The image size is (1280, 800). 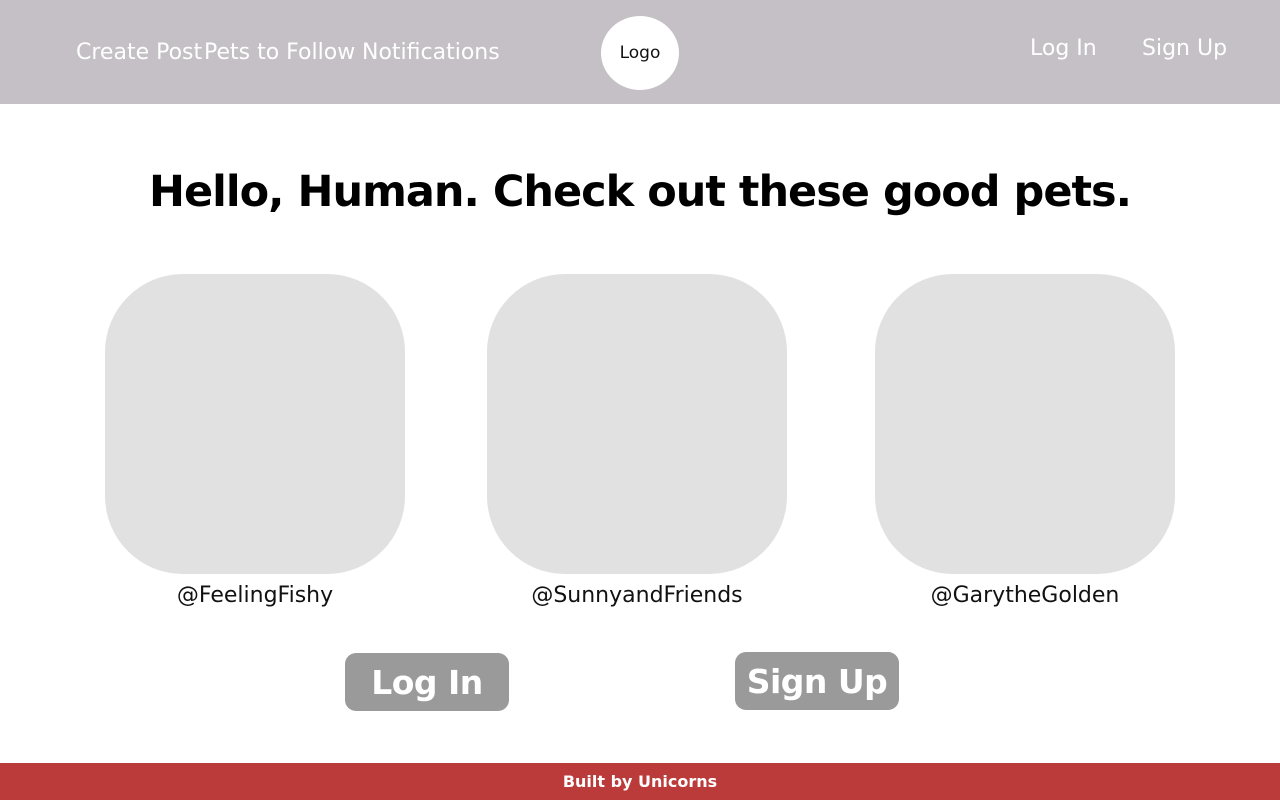 What do you see at coordinates (139, 53) in the screenshot?
I see `nav-create-post: Create Post` at bounding box center [139, 53].